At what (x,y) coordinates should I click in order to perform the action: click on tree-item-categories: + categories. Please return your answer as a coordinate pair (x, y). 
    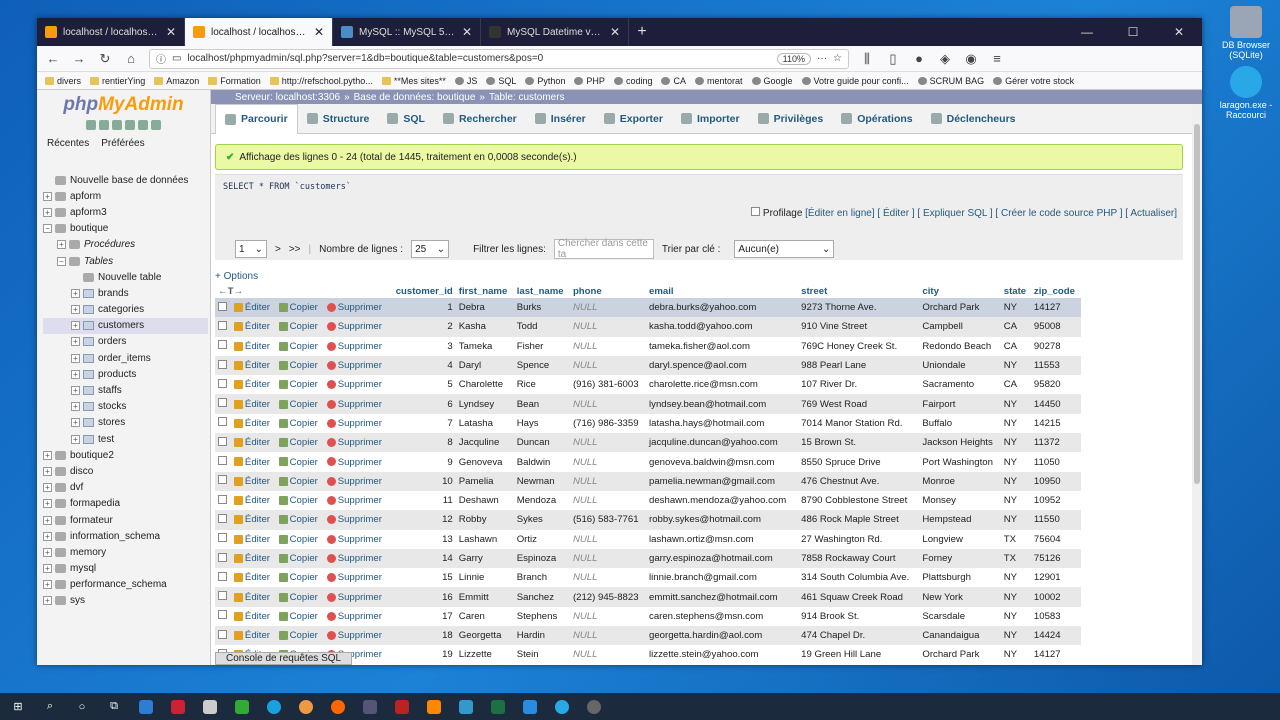
    Looking at the image, I should click on (125, 310).